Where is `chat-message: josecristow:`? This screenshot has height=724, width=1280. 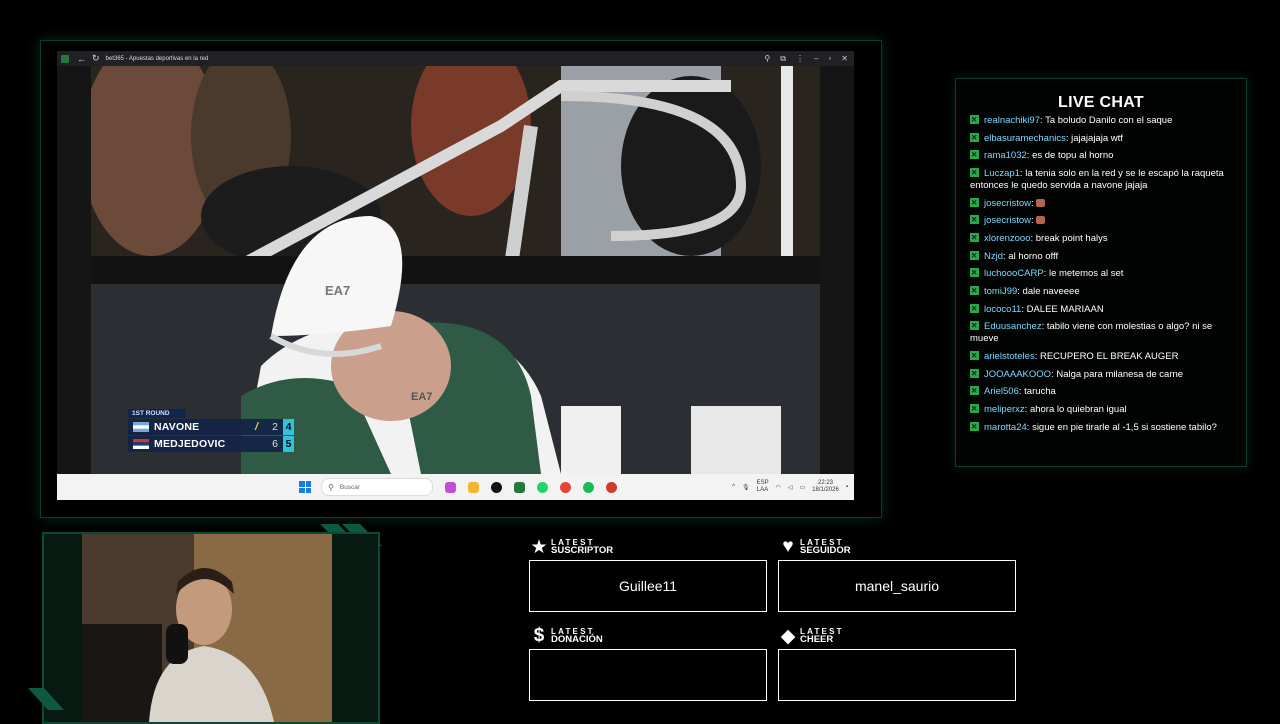
chat-message: josecristow: is located at coordinates (1100, 203).